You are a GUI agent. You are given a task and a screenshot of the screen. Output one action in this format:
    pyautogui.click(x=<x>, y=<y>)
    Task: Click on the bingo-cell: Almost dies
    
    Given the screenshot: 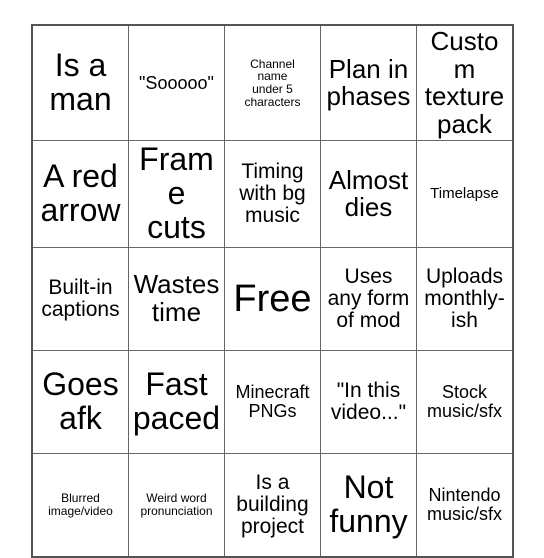 What is the action you would take?
    pyautogui.click(x=368, y=194)
    